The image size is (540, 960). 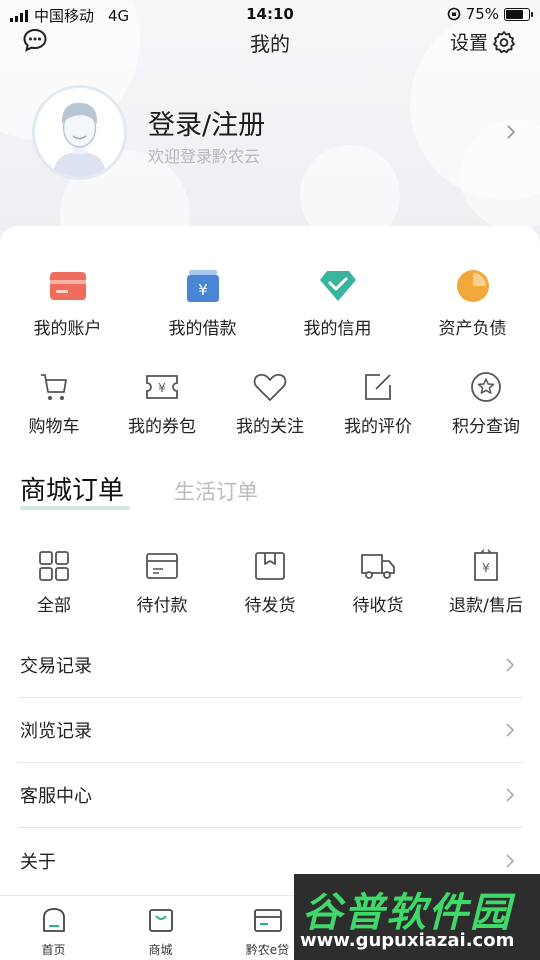 I want to click on tab-home: 首页, so click(x=53, y=928).